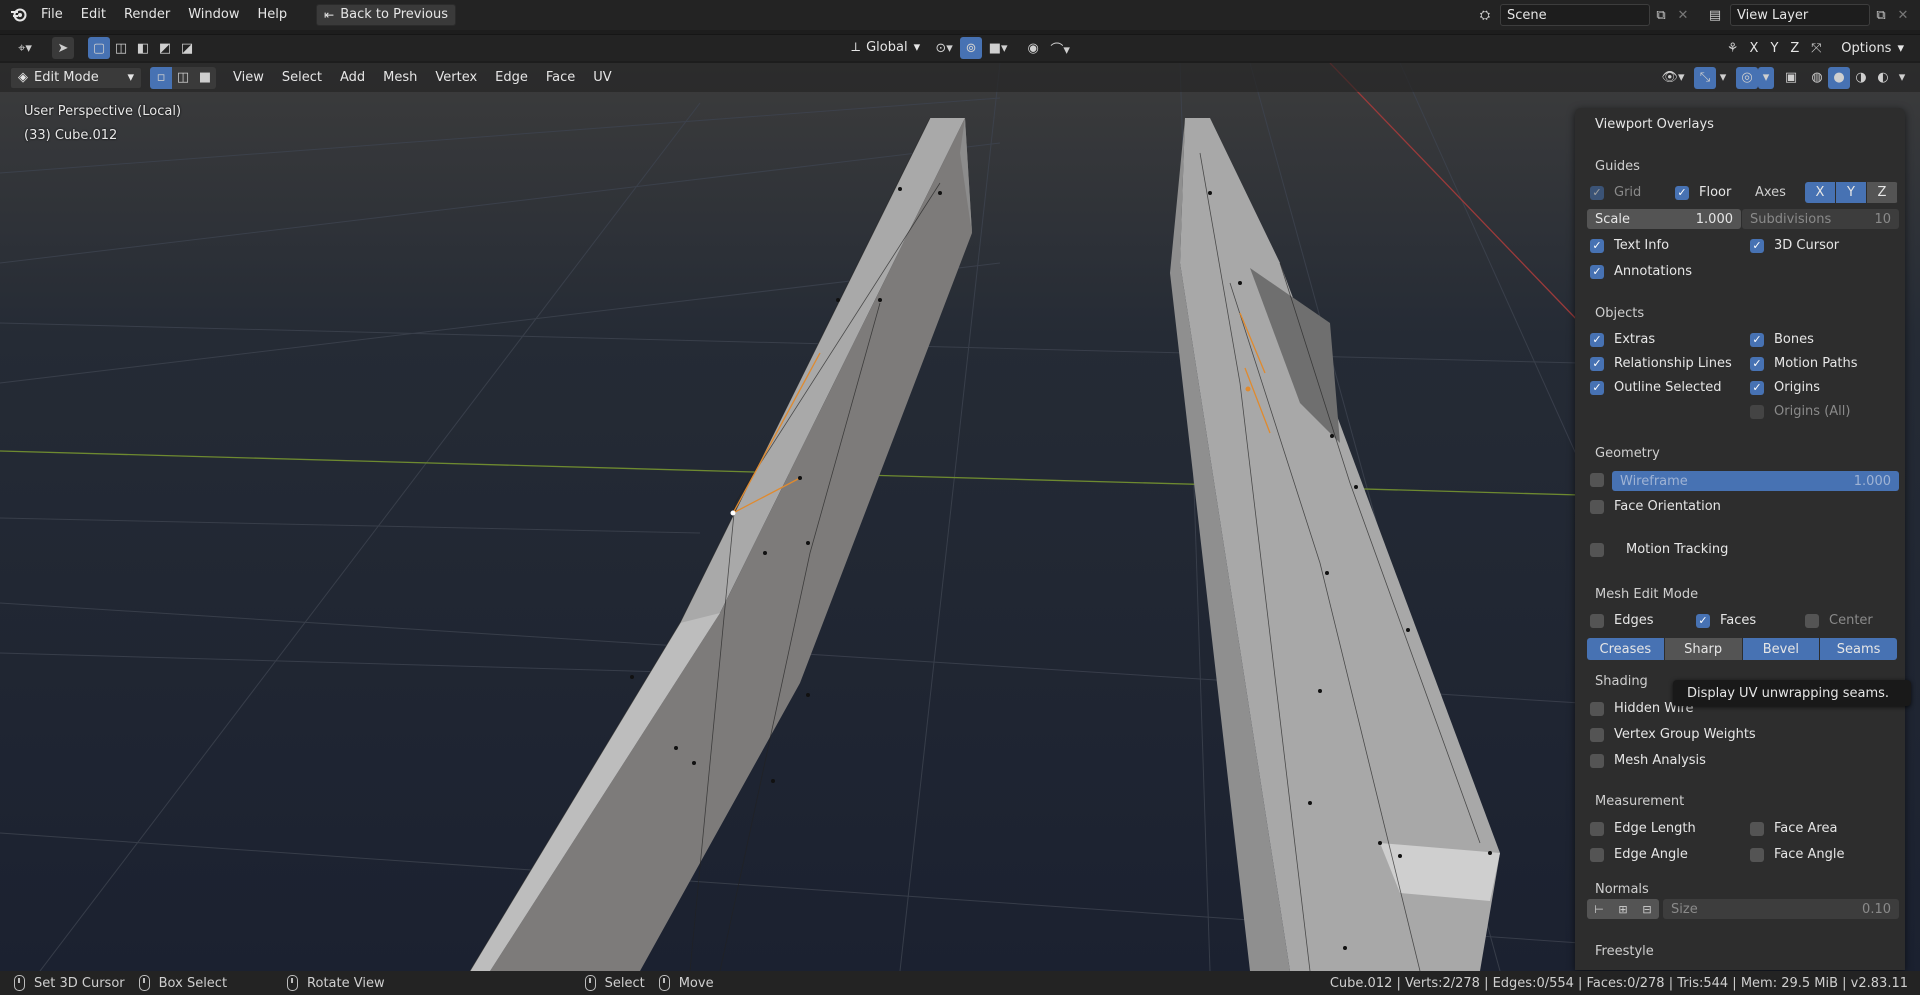 The width and height of the screenshot is (1920, 995). I want to click on menu-help: Help, so click(273, 15).